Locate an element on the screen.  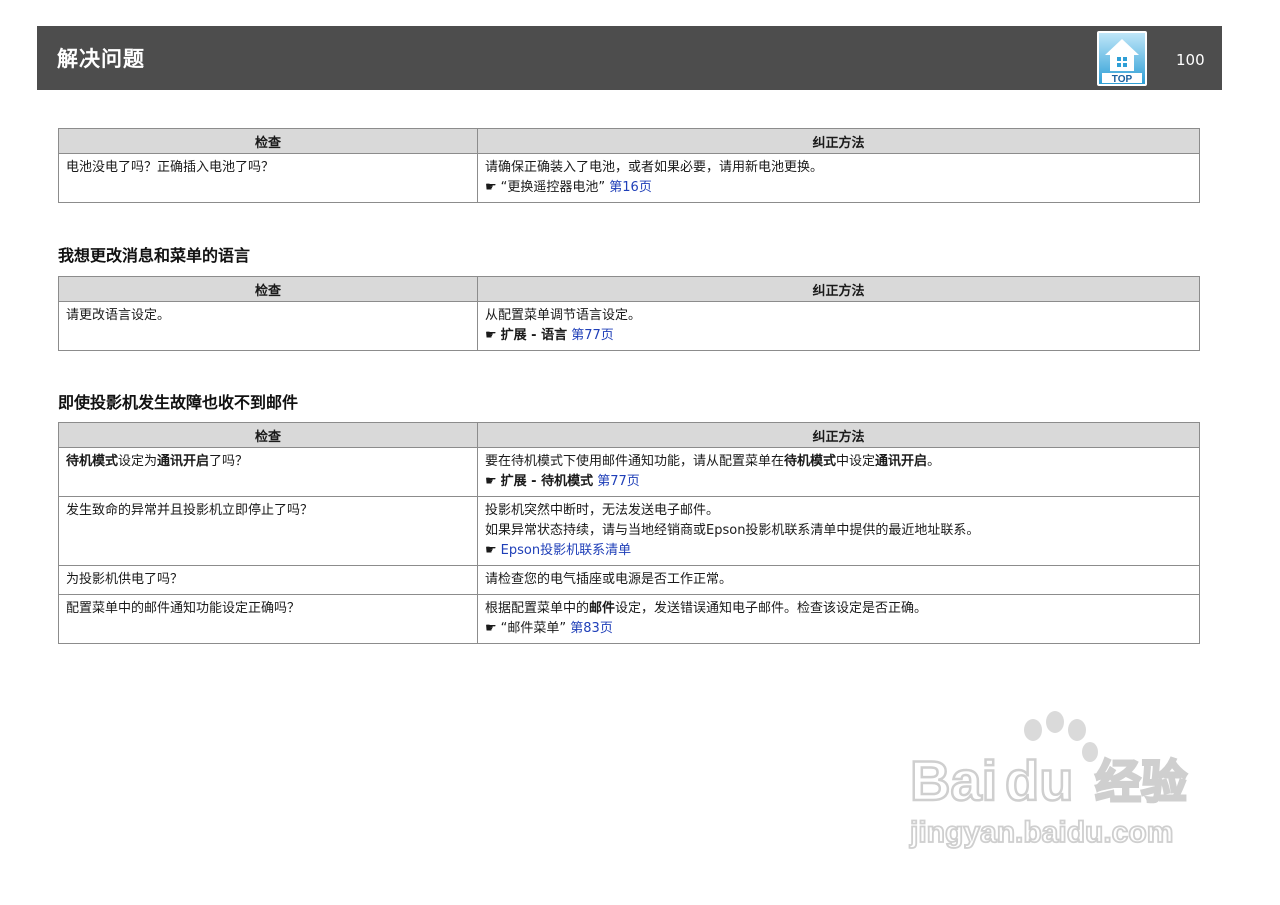
fix-cell: 从配置菜单调节语言设定。 ☛ 扩展 - 语言 第77页 is located at coordinates (838, 326).